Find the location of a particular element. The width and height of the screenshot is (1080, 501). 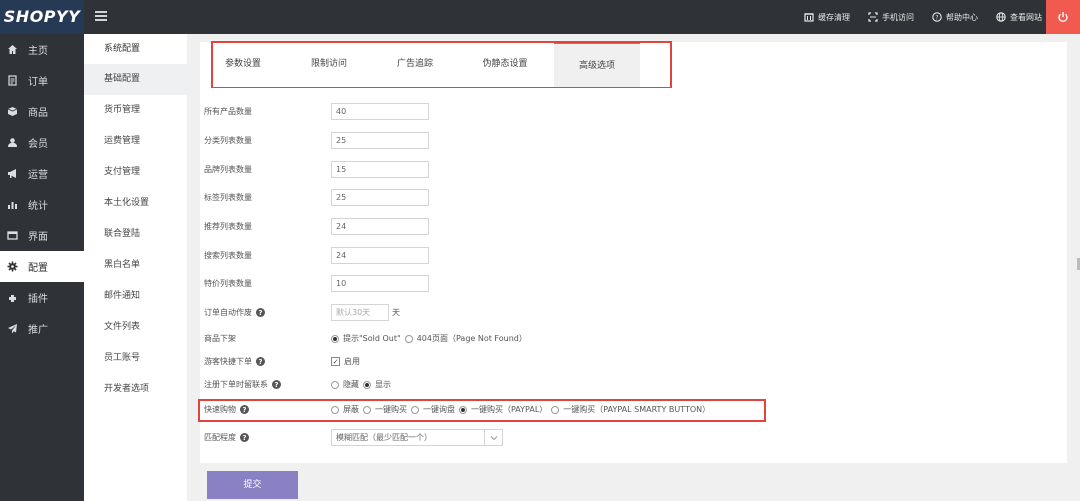

submenu-item-developer: 开发者选项 is located at coordinates (135, 389).